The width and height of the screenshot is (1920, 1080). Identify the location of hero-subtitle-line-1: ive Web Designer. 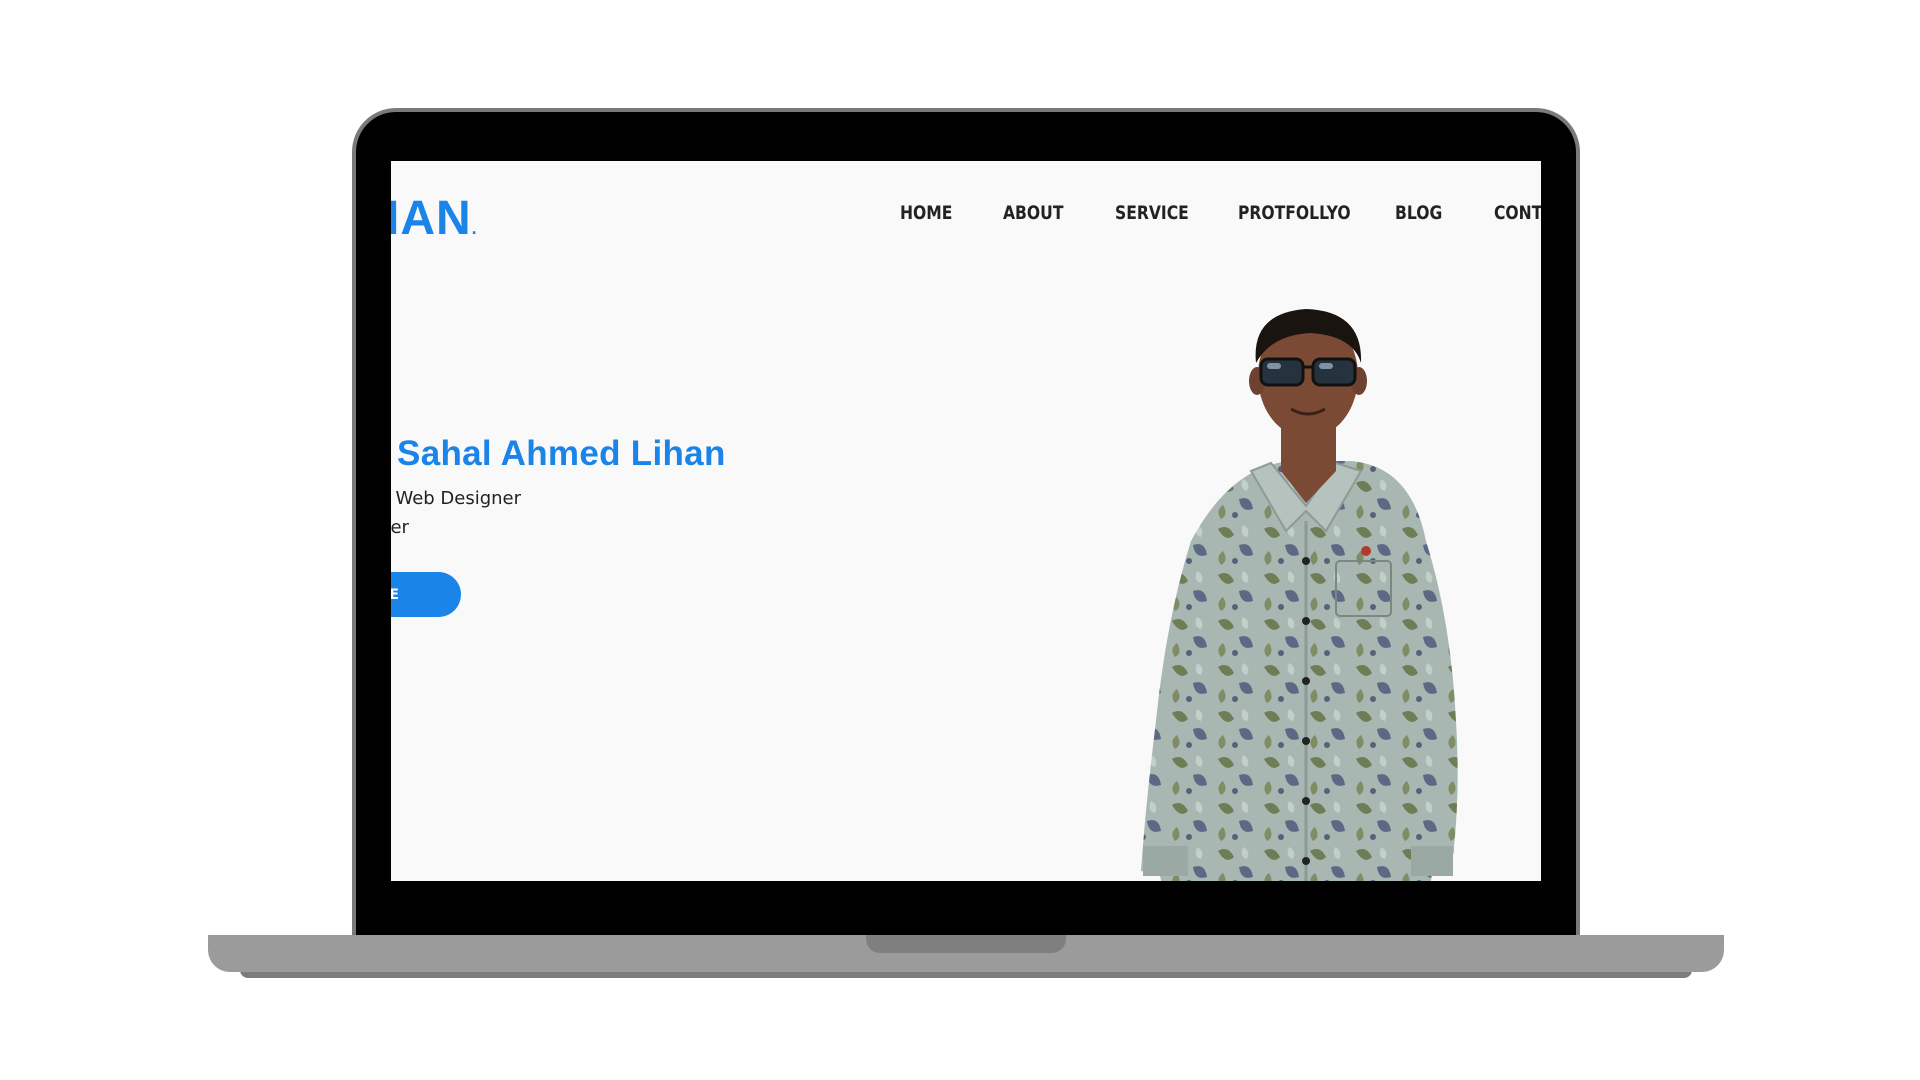
(456, 498).